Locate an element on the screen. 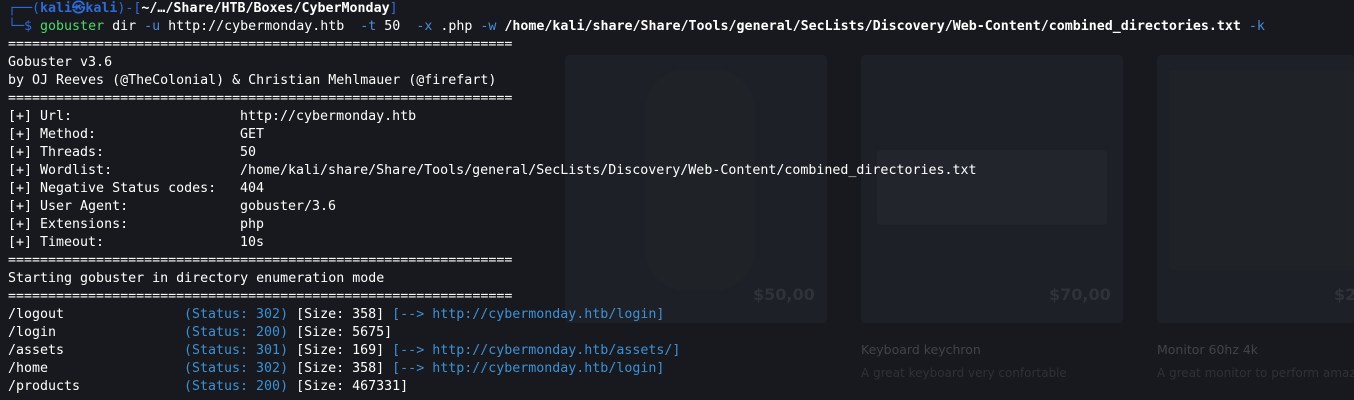  config-key: [+] Wordlist: is located at coordinates (60, 170).